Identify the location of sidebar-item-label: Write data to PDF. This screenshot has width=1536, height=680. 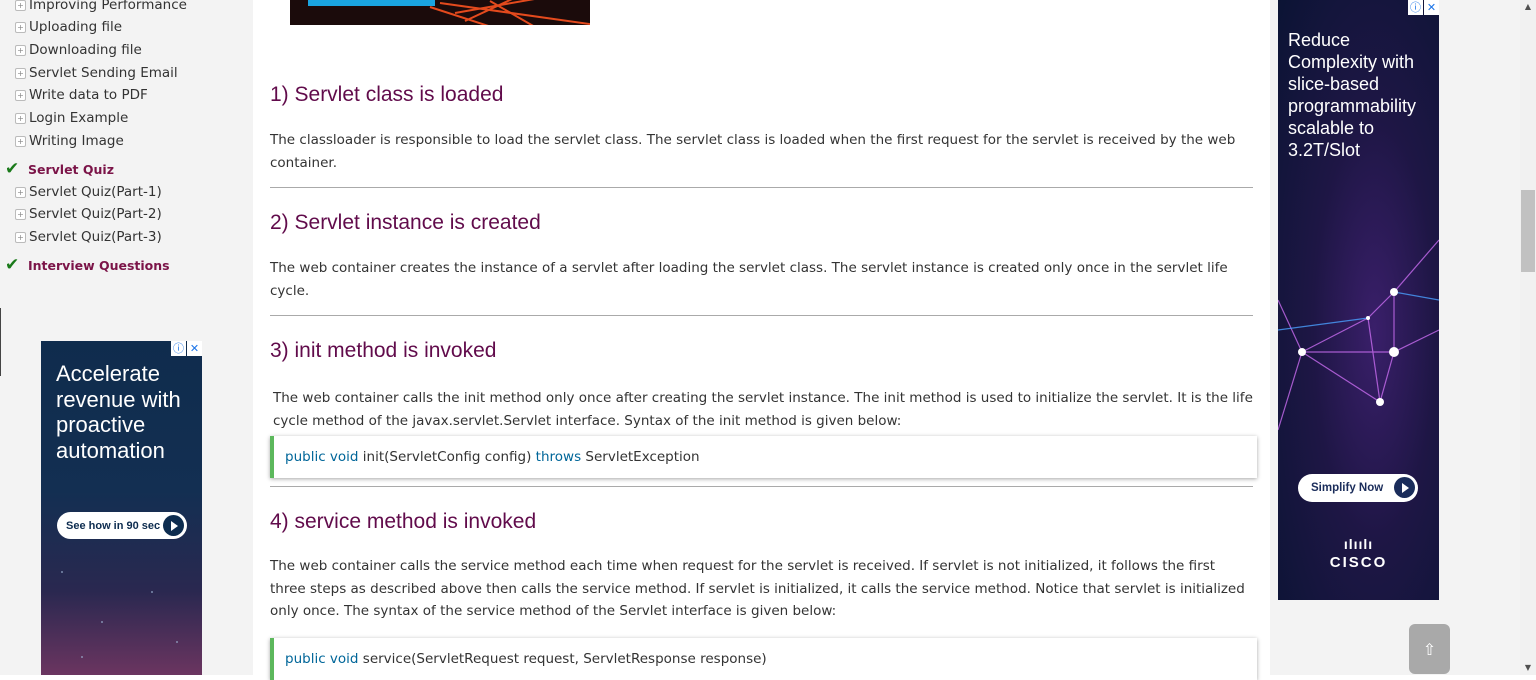
(88, 95).